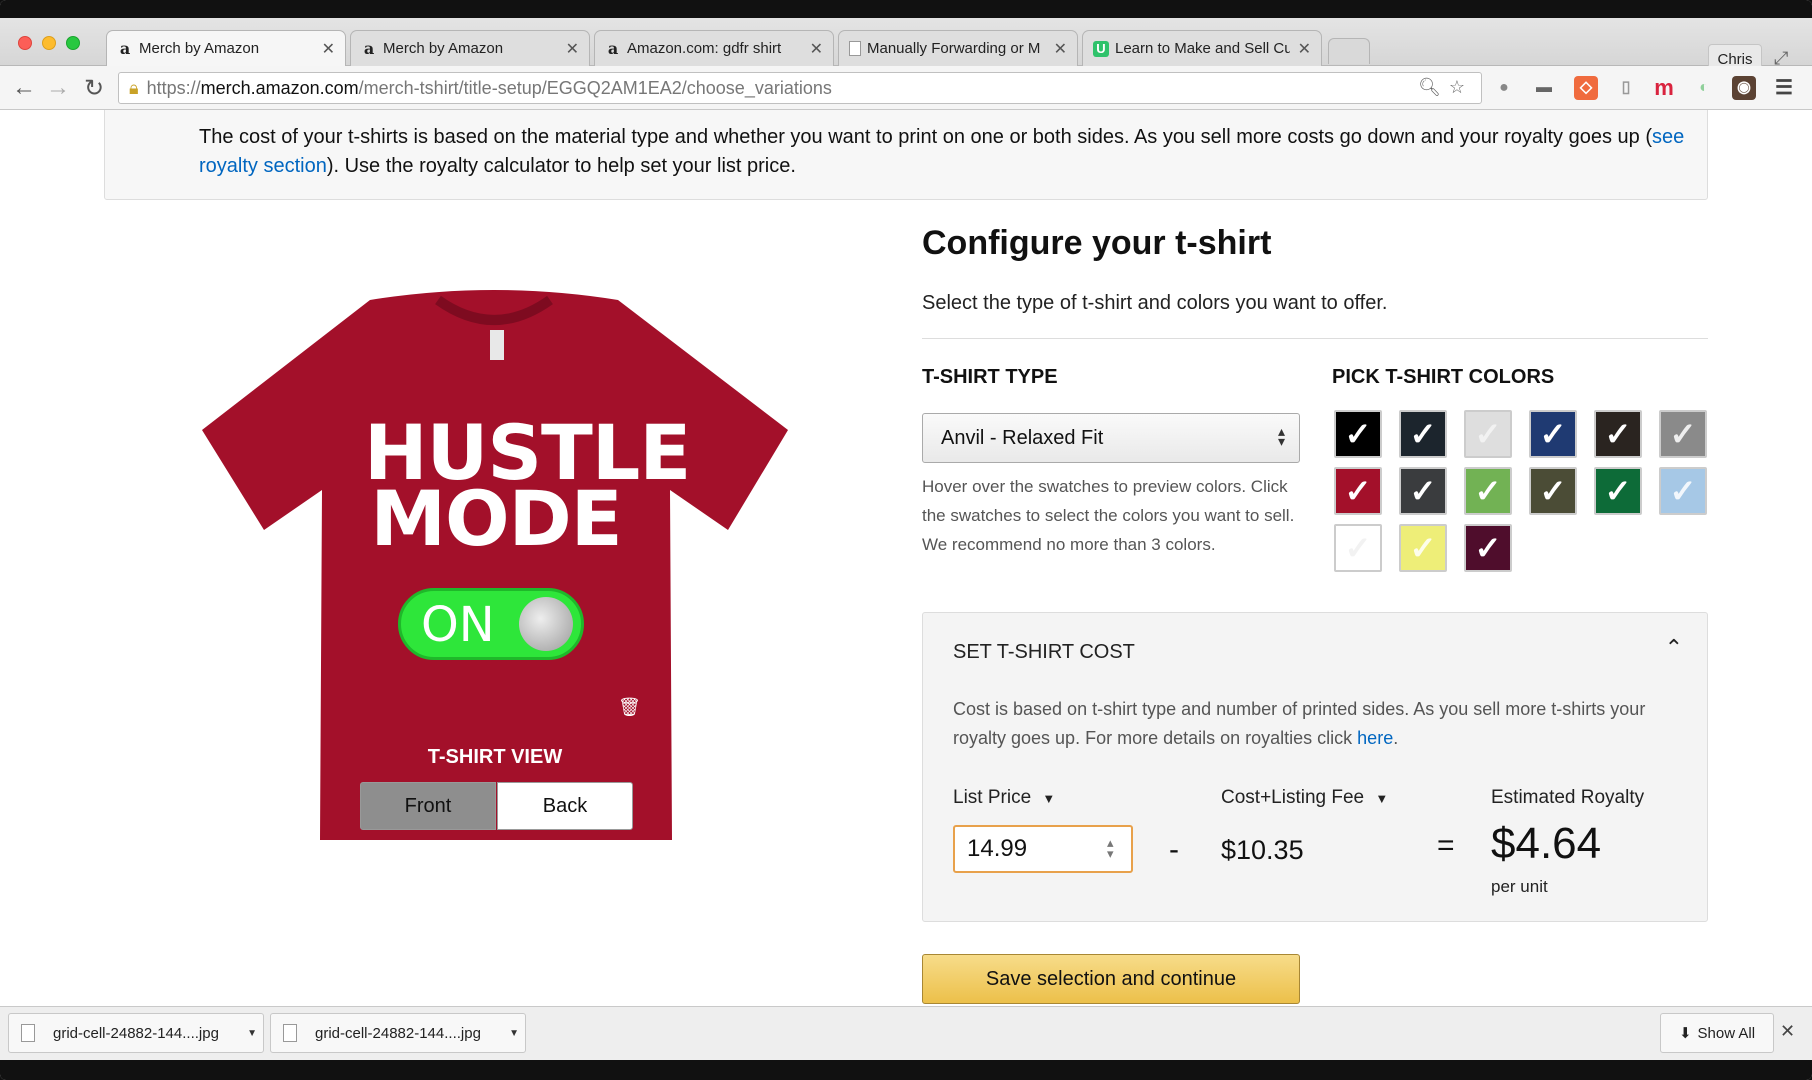 The width and height of the screenshot is (1812, 1080). I want to click on tab-learn-to-make: U Learn to Make and Sell Cu ✕, so click(1202, 48).